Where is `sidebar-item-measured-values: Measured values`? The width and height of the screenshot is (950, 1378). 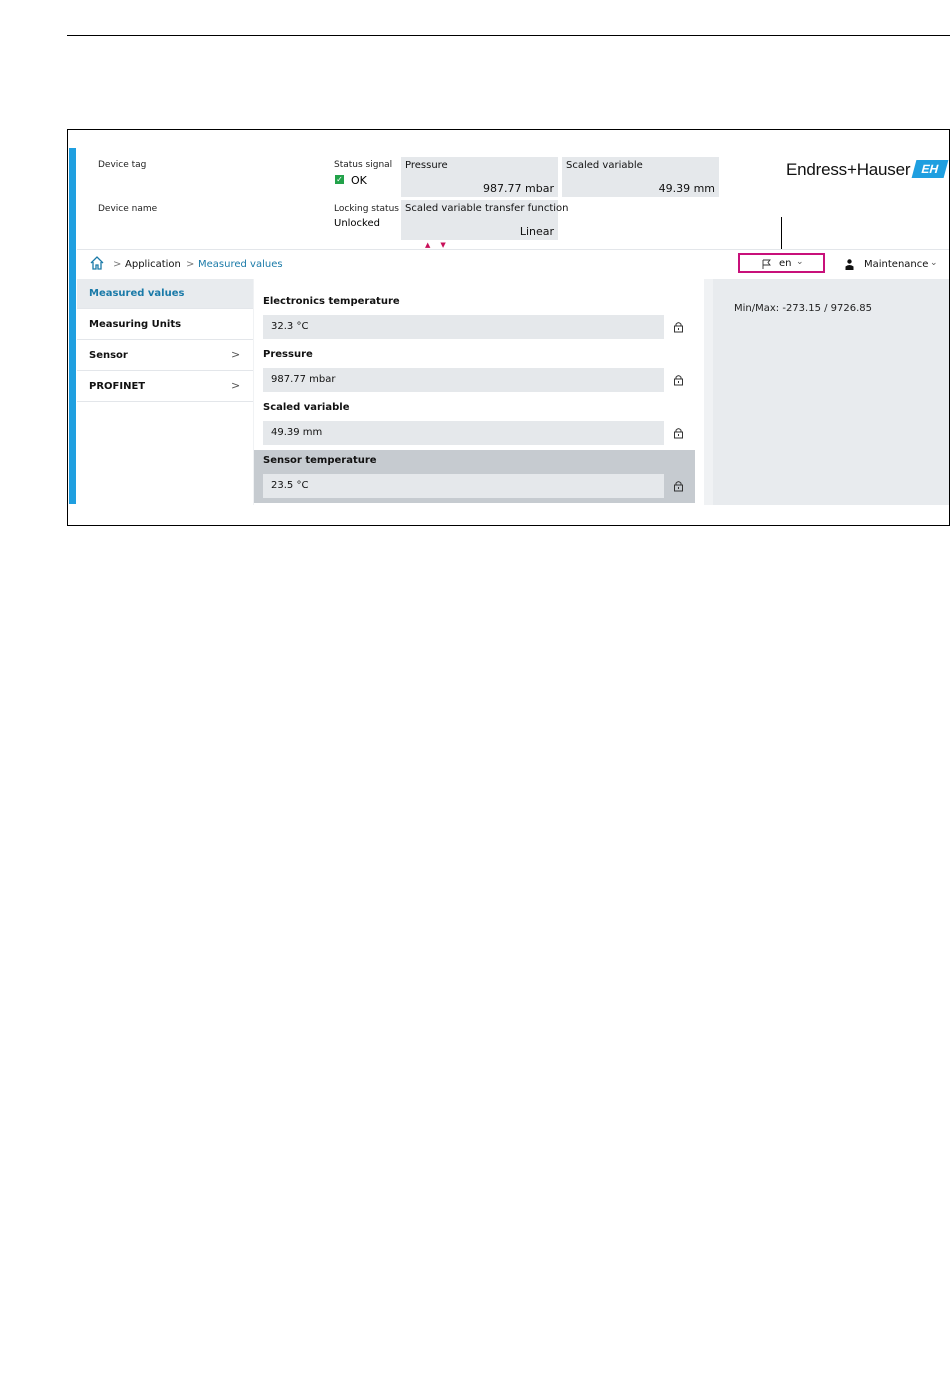
sidebar-item-measured-values: Measured values is located at coordinates (165, 294).